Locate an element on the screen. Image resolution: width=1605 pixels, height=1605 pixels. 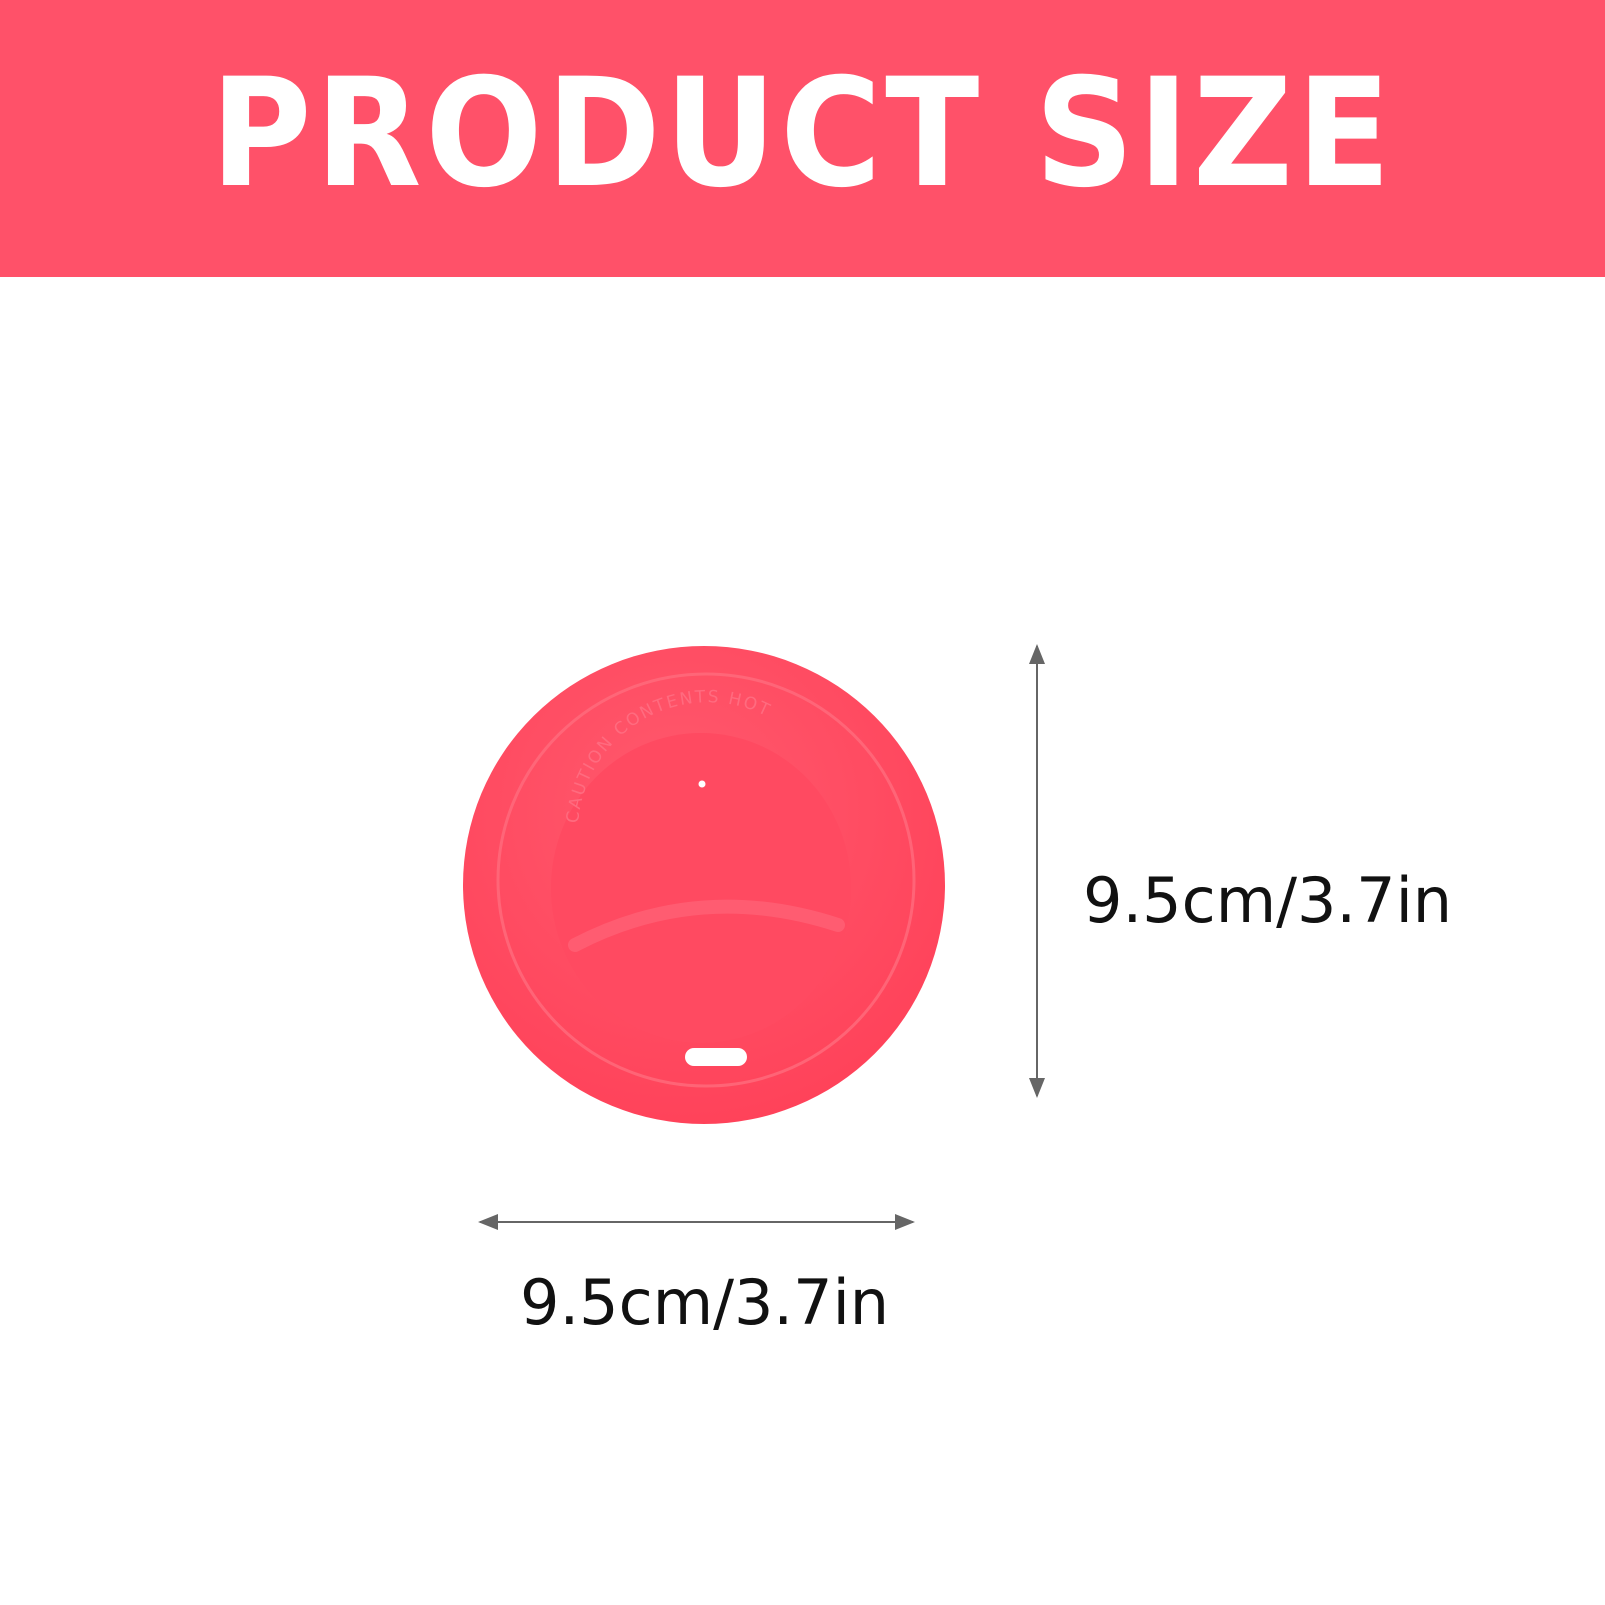
width-dimension-label: 9.5cm/3.7in is located at coordinates (705, 1302).